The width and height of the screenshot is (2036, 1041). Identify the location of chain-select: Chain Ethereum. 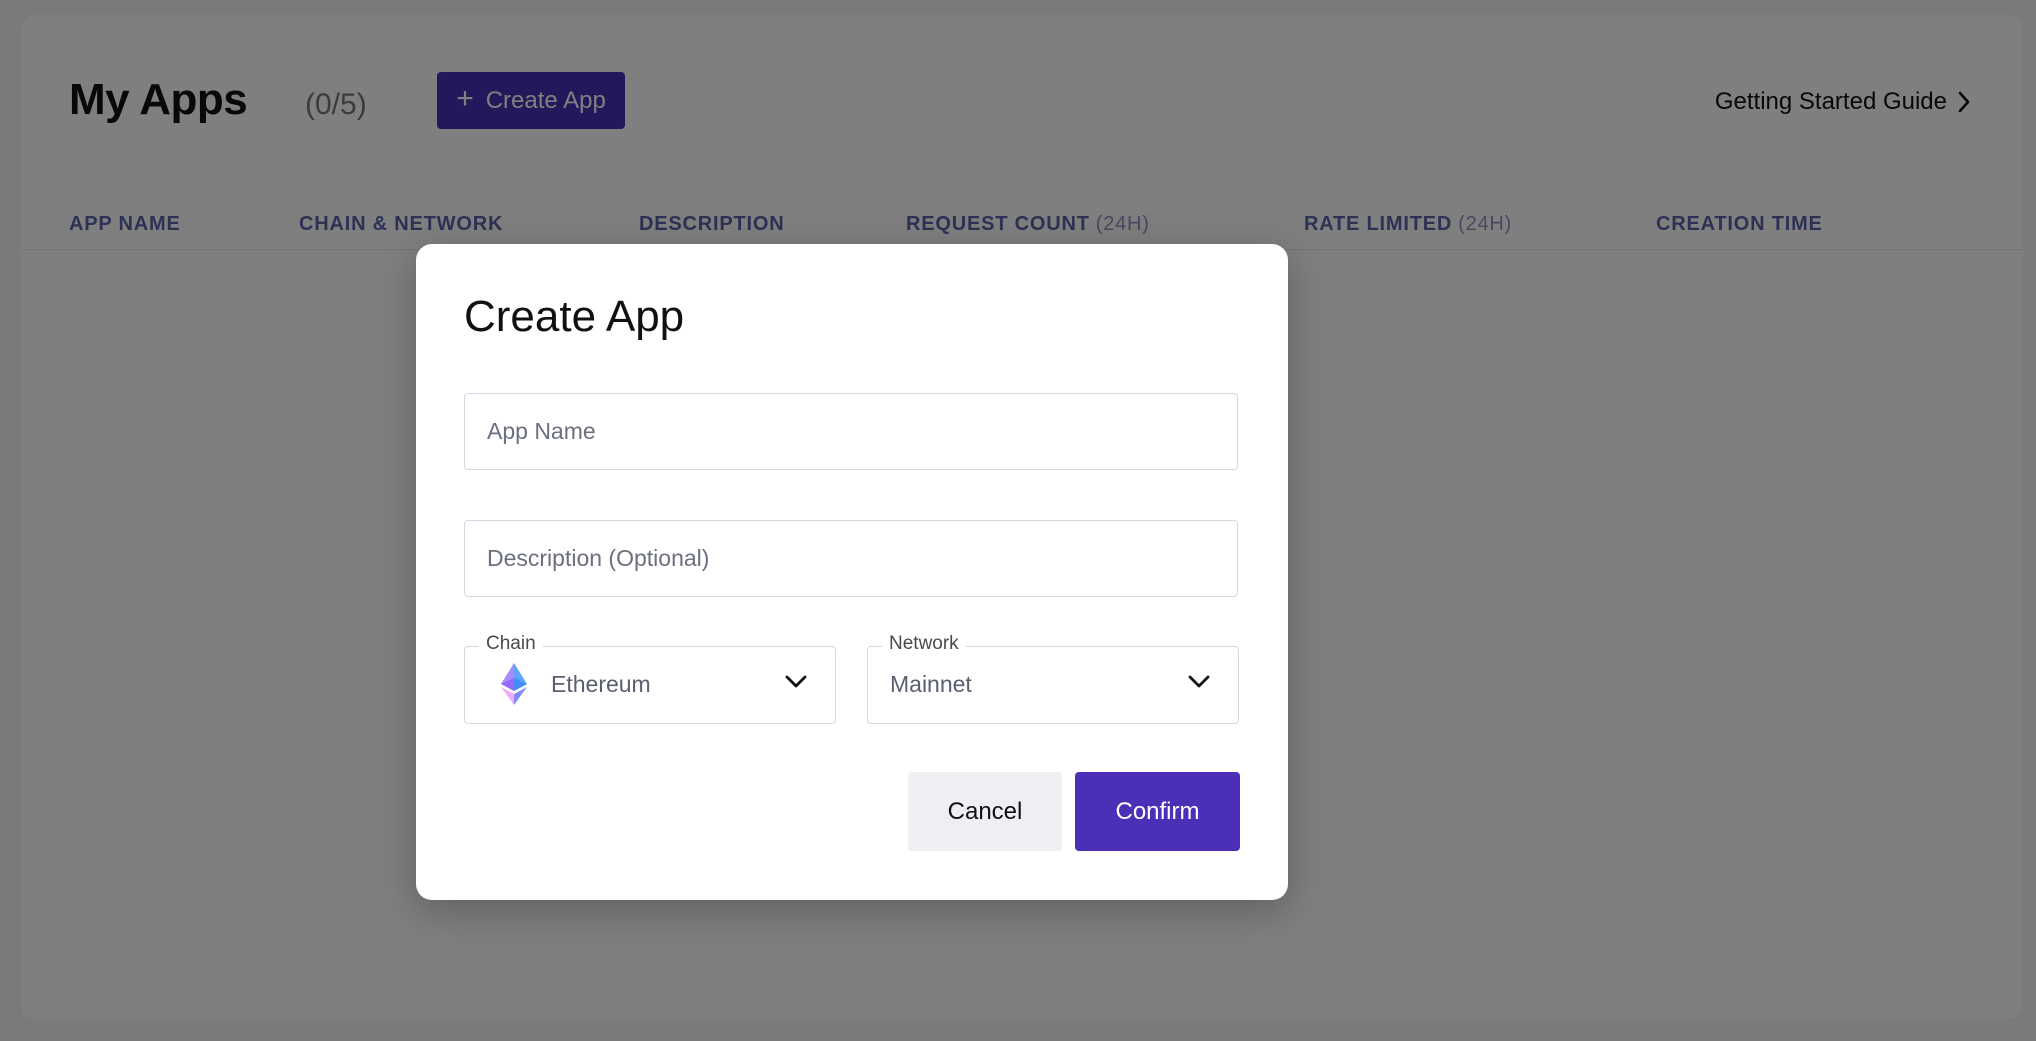
(650, 678).